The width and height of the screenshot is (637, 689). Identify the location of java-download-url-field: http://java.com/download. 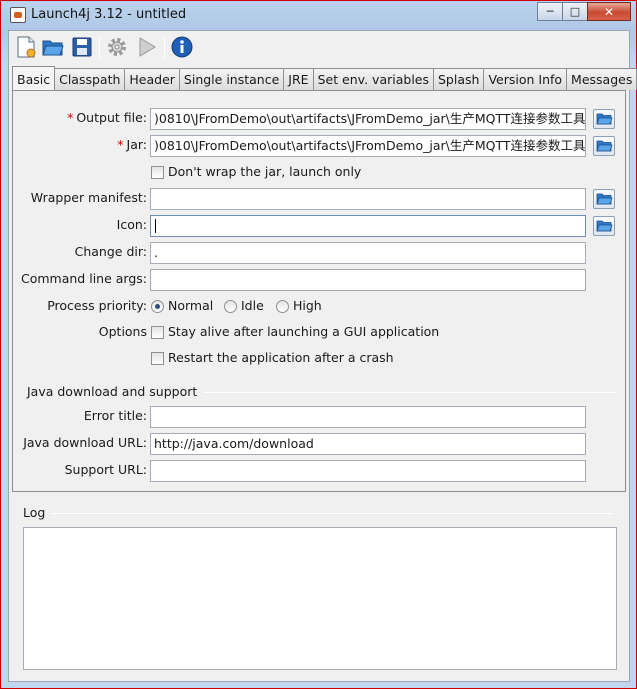
(368, 444).